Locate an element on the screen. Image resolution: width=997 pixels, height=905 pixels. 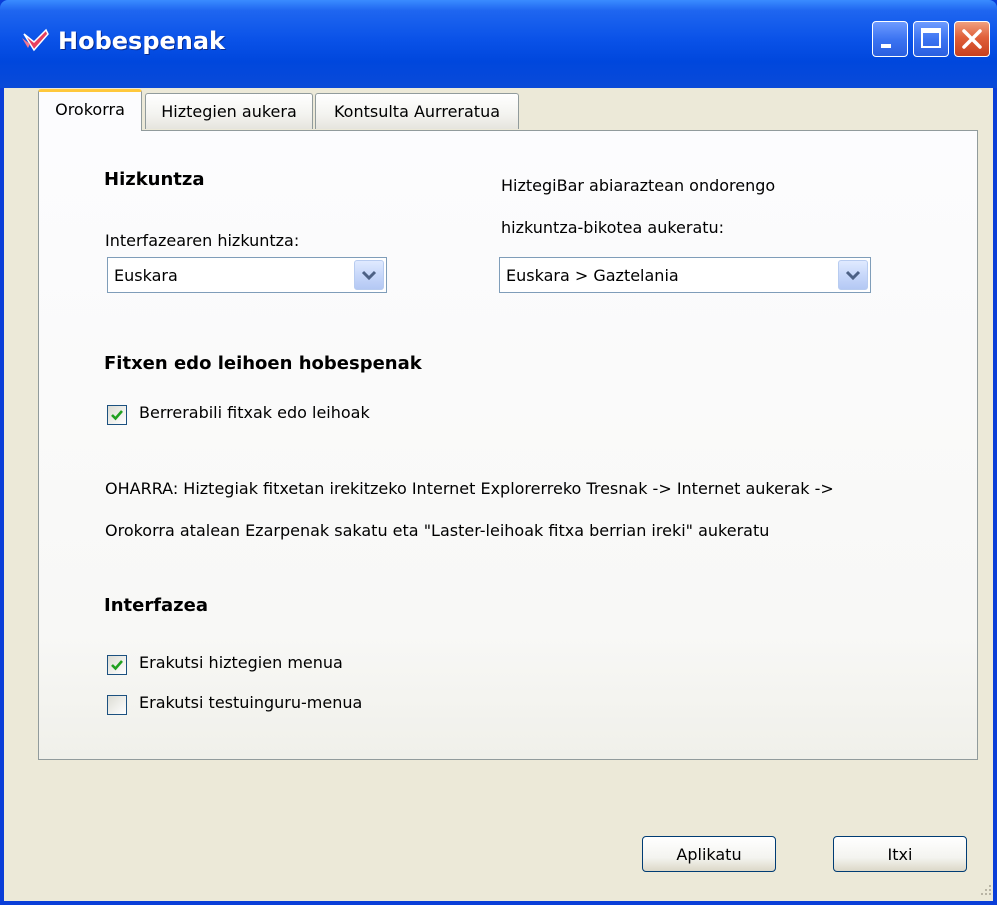
maximize-button is located at coordinates (931, 39).